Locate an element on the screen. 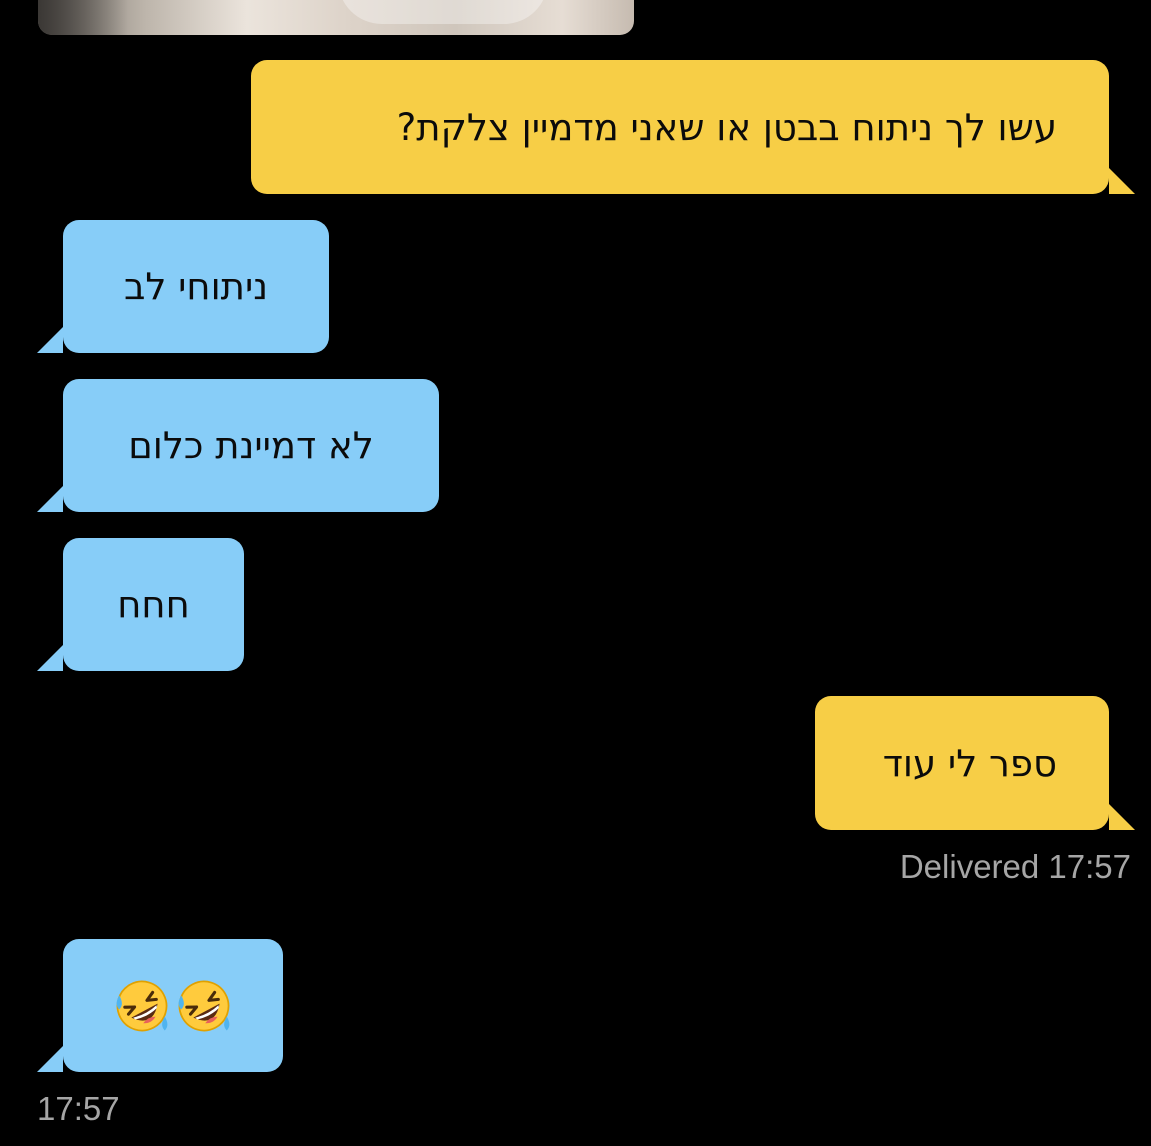  message-text: ספר לי עוד is located at coordinates (969, 763).